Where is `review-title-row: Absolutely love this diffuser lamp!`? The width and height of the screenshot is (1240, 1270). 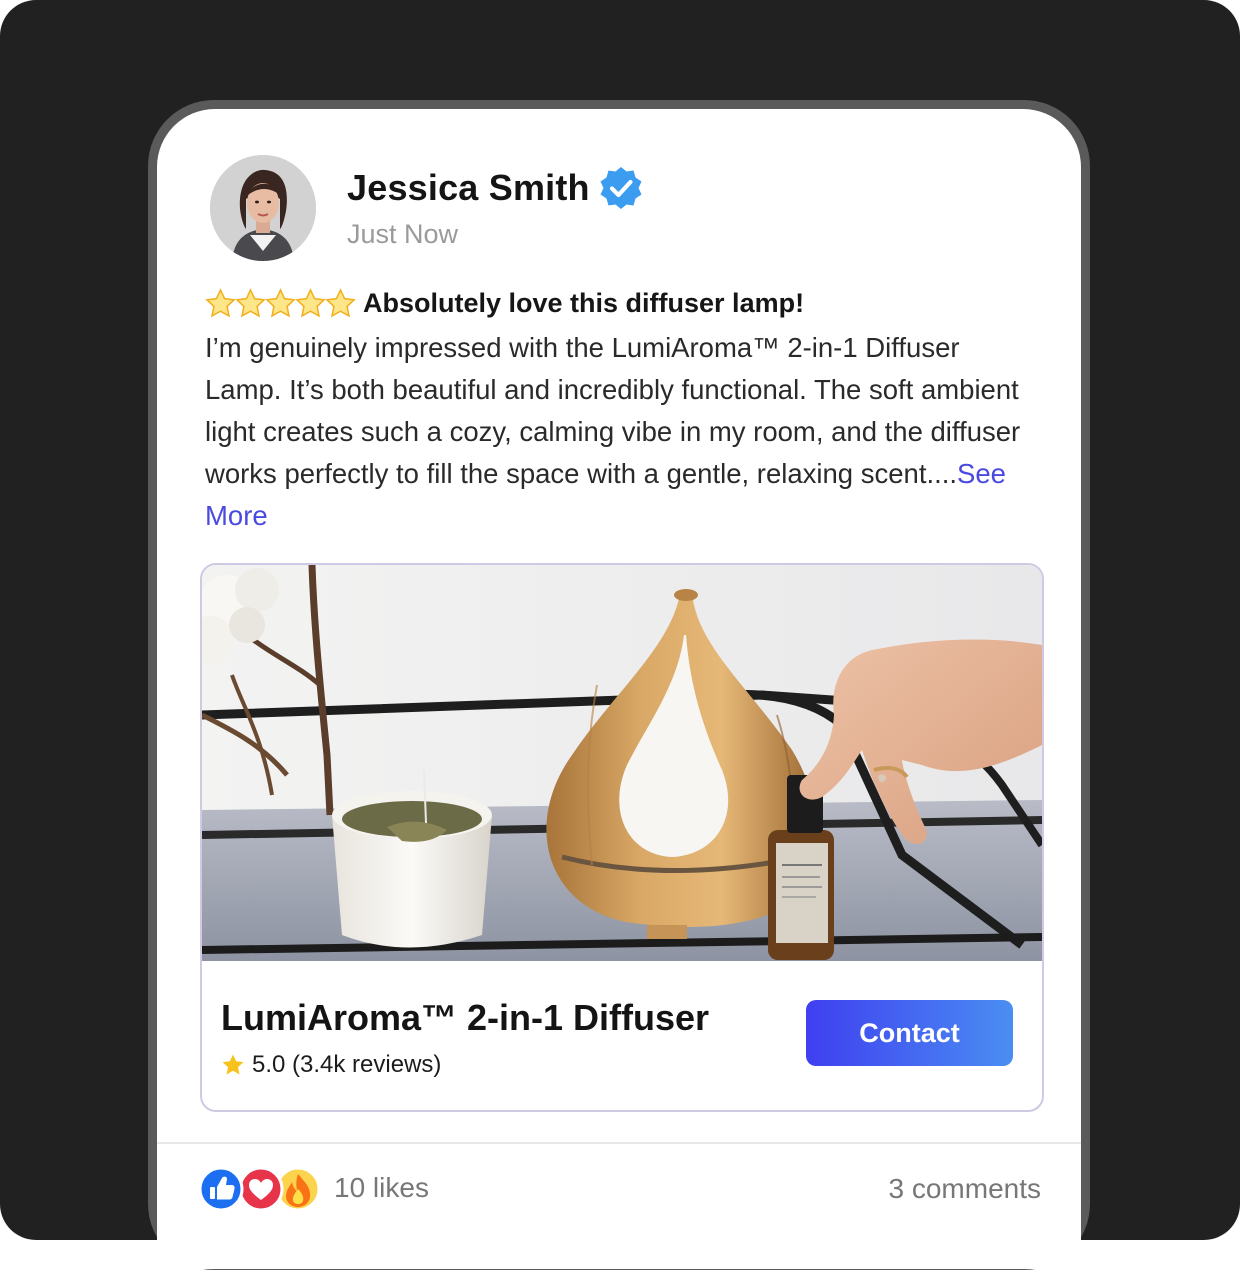
review-title-row: Absolutely love this diffuser lamp! is located at coordinates (620, 303).